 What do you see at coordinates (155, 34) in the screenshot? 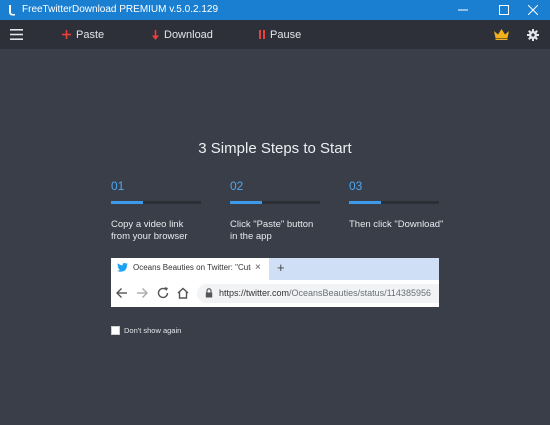
I see `download-arrow-icon` at bounding box center [155, 34].